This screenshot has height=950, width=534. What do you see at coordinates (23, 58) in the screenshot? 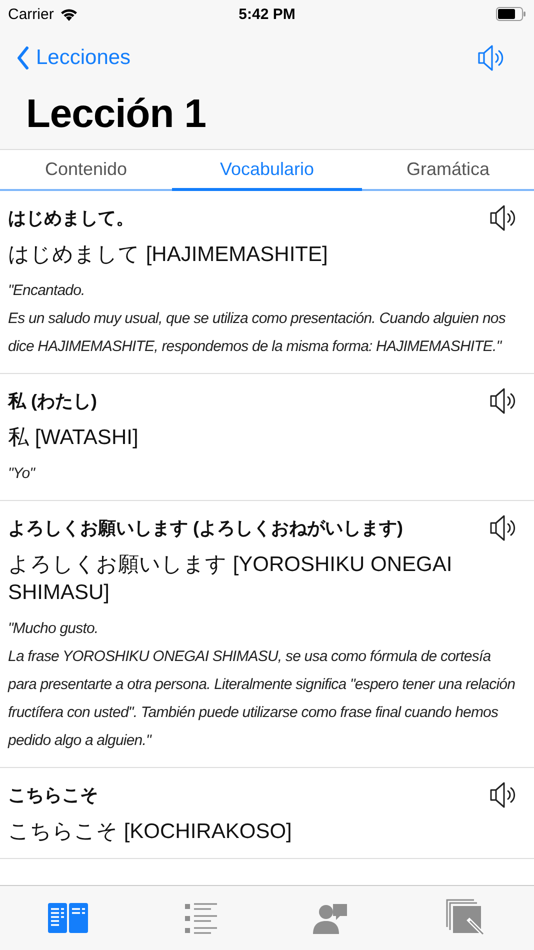
I see `chevron-icon` at bounding box center [23, 58].